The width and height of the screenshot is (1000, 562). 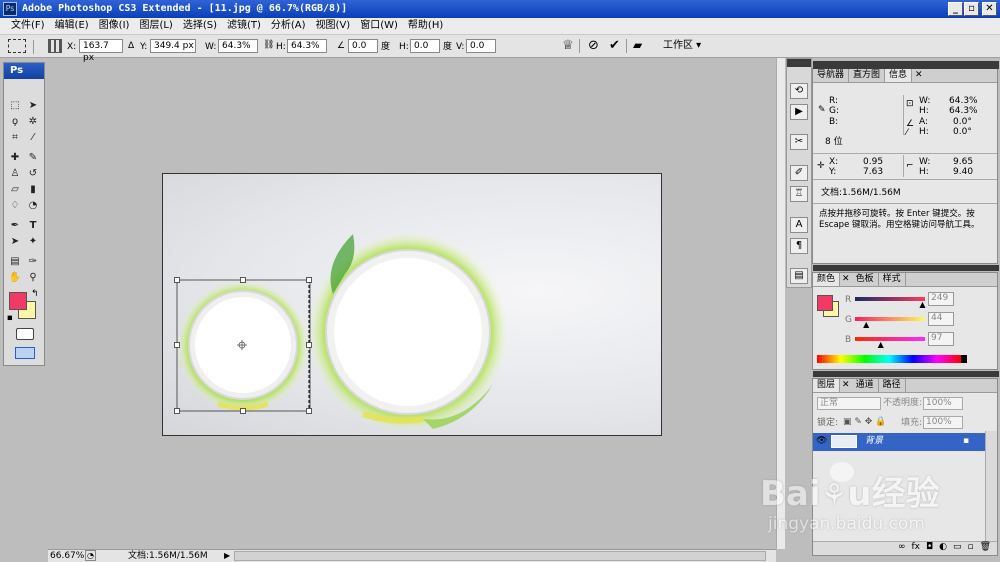 I want to click on menu-image: 图像(I), so click(x=114, y=26).